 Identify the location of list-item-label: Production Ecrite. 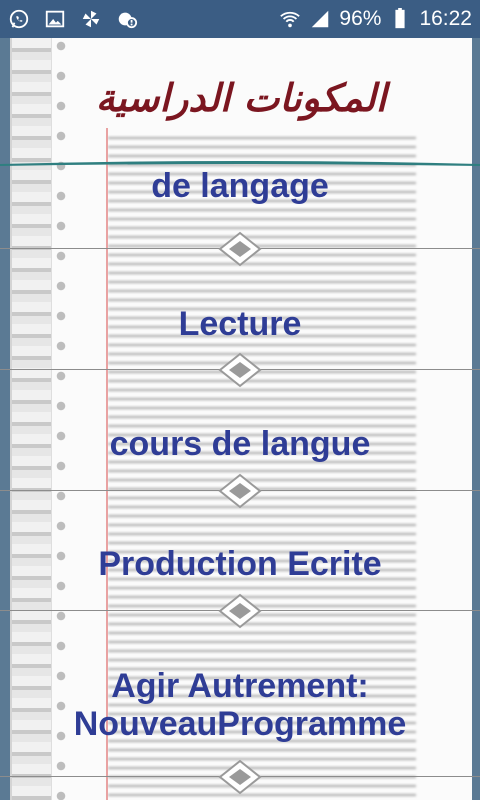
(240, 564).